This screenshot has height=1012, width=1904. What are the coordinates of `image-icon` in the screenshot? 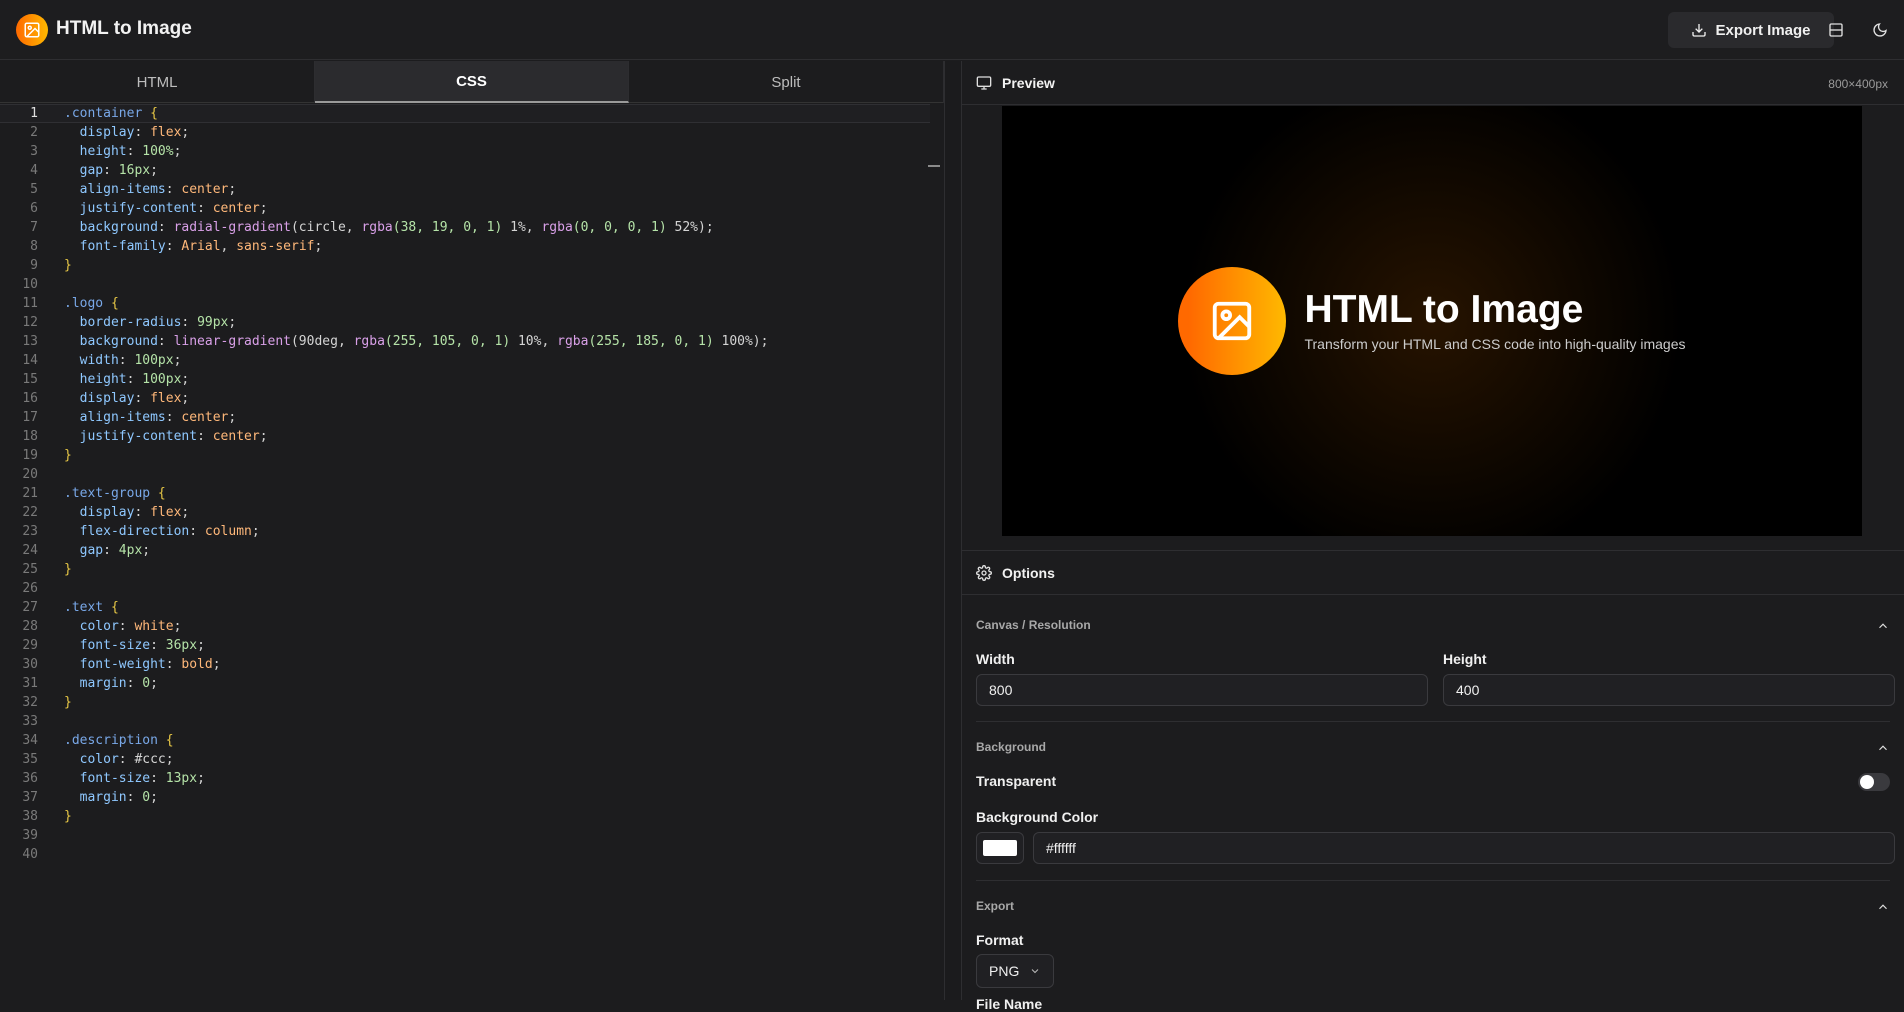 It's located at (32, 30).